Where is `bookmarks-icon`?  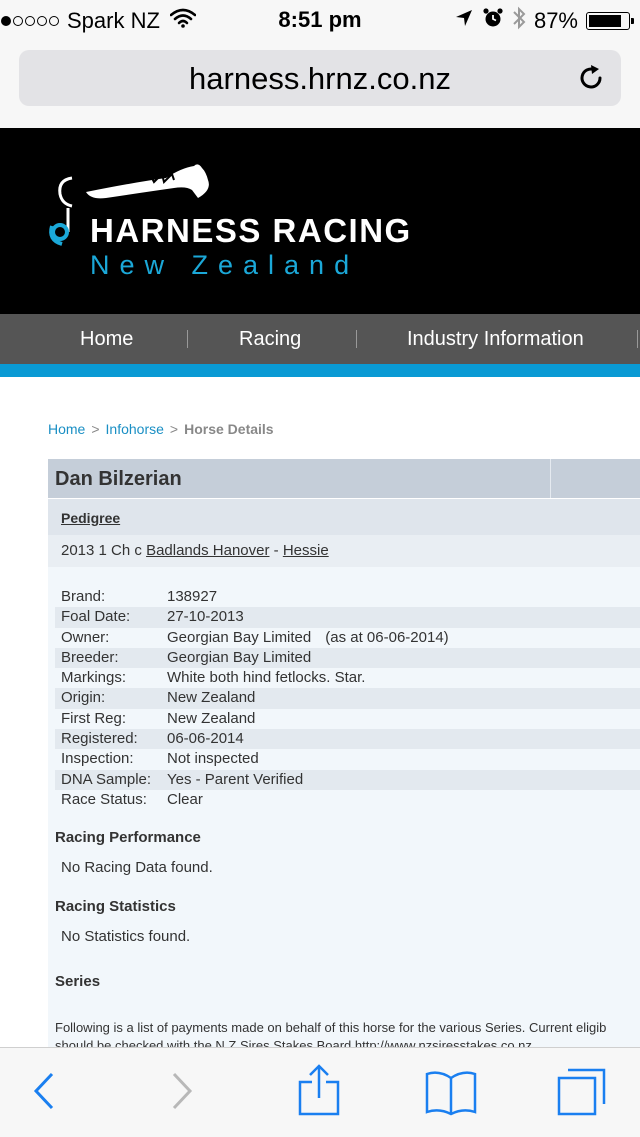
bookmarks-icon is located at coordinates (451, 1095).